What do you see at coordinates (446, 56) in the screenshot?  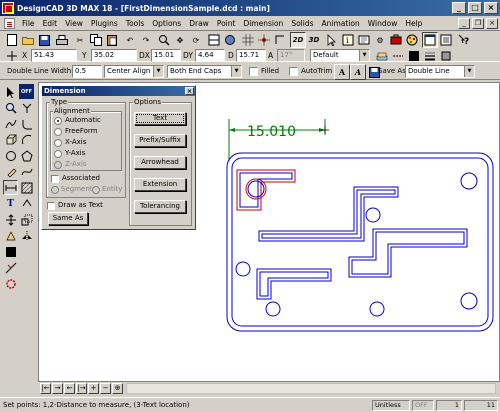 I see `fill-icon` at bounding box center [446, 56].